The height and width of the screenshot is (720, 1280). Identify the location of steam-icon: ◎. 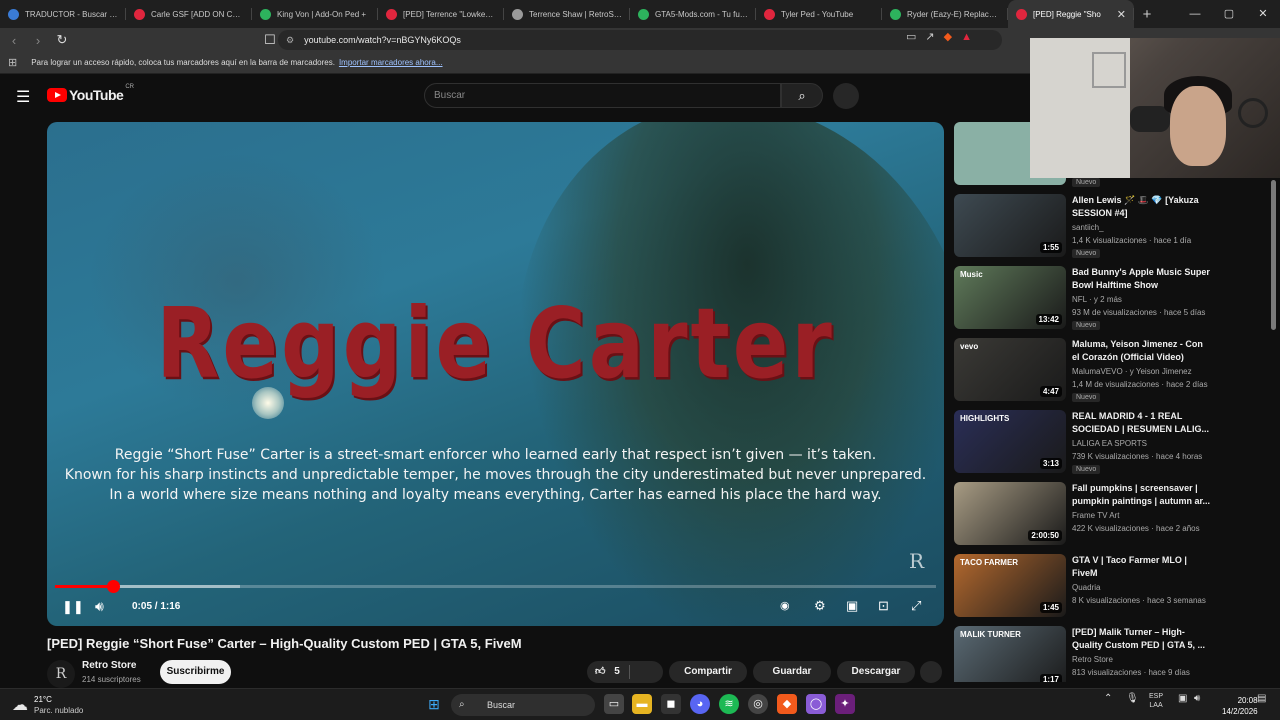
(758, 704).